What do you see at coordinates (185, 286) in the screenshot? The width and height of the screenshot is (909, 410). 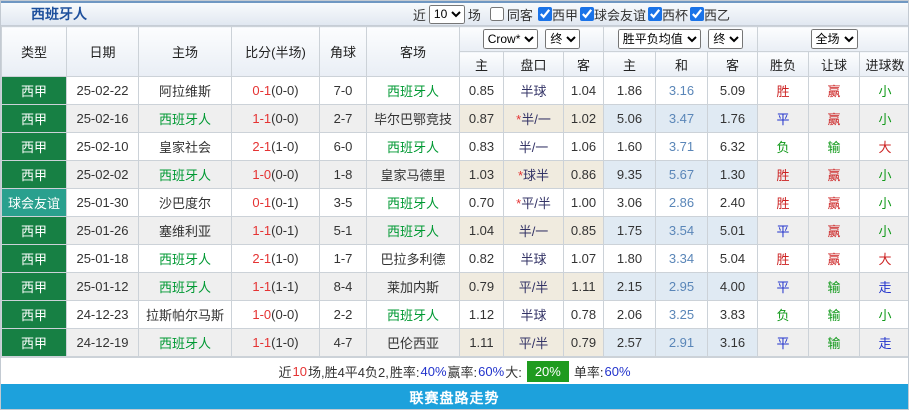 I see `home-team: 西班牙人` at bounding box center [185, 286].